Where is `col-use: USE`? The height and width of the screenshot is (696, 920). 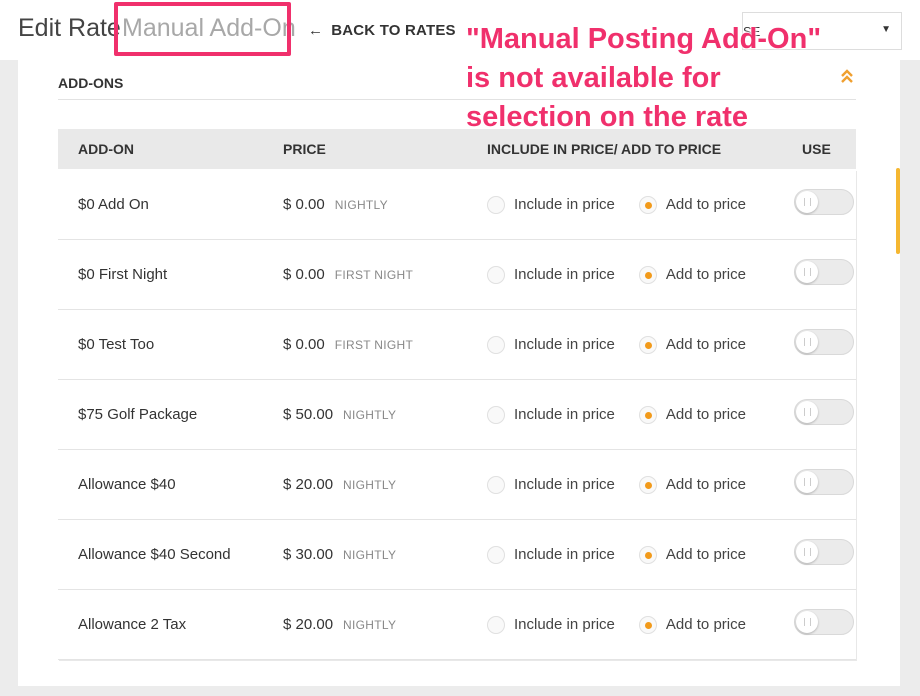
col-use: USE is located at coordinates (816, 149).